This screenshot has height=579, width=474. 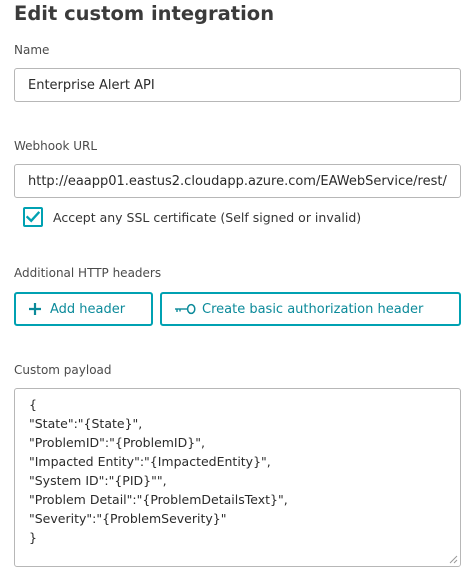 What do you see at coordinates (56, 146) in the screenshot?
I see `webhook-url-label: Webhook URL` at bounding box center [56, 146].